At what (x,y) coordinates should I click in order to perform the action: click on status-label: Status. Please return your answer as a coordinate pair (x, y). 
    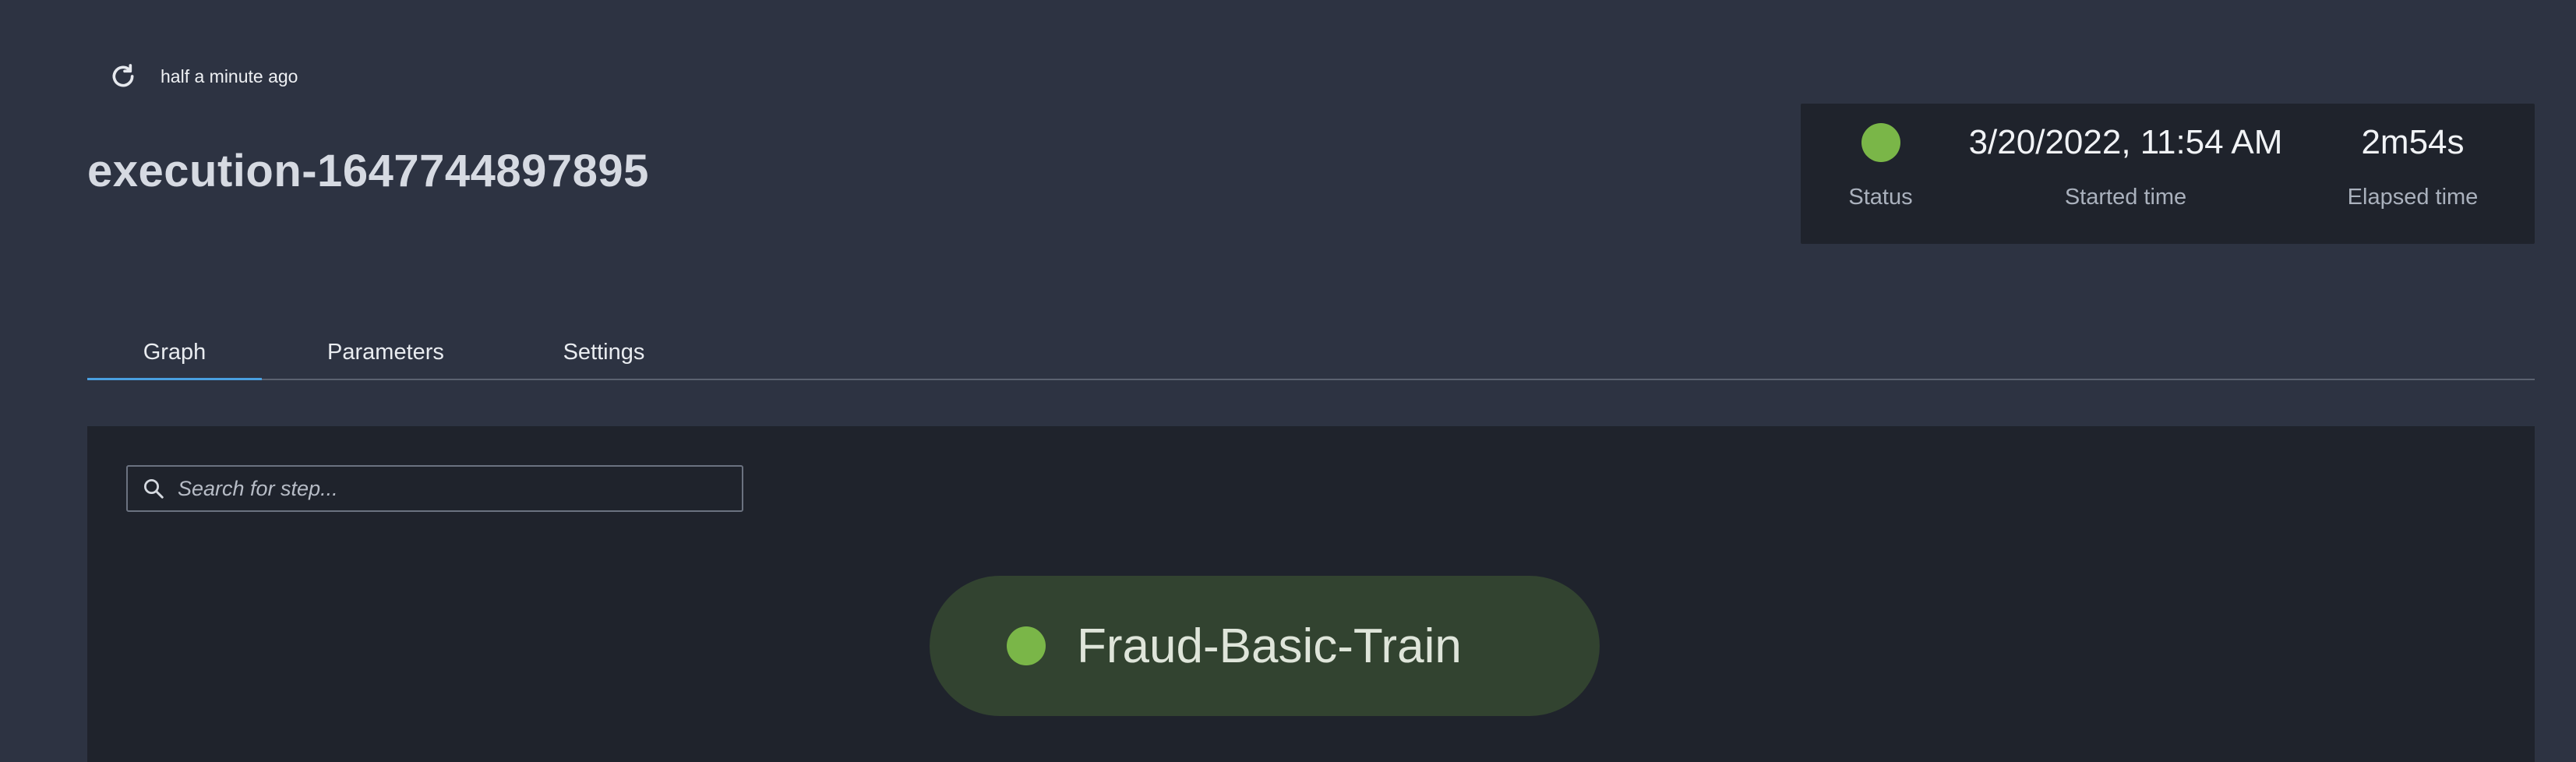
    Looking at the image, I should click on (1880, 197).